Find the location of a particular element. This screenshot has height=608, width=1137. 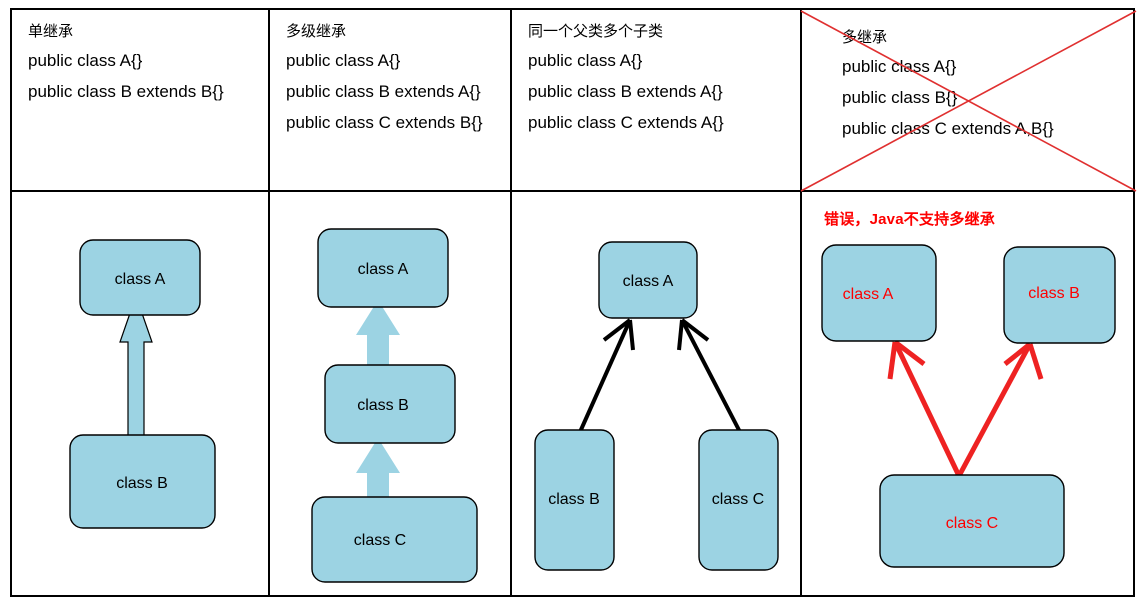

uml-diagram-single-inheritance: class A class B is located at coordinates (140, 394).